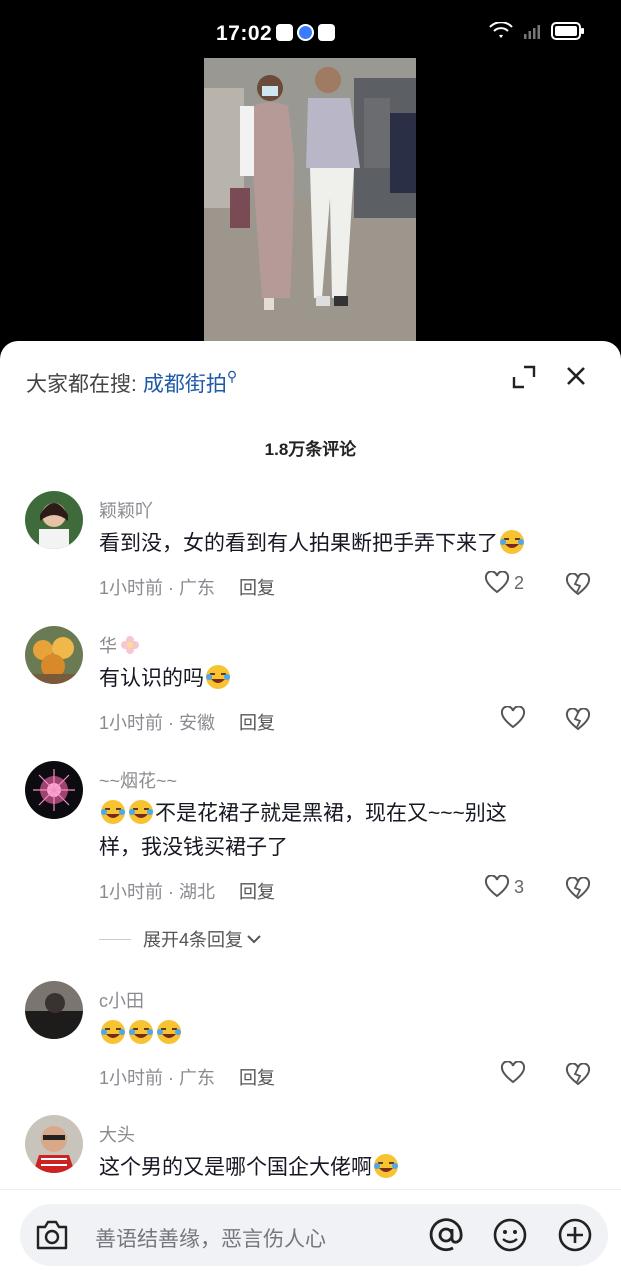  I want to click on comment-time-location: 1小时前 · 安徽, so click(157, 723).